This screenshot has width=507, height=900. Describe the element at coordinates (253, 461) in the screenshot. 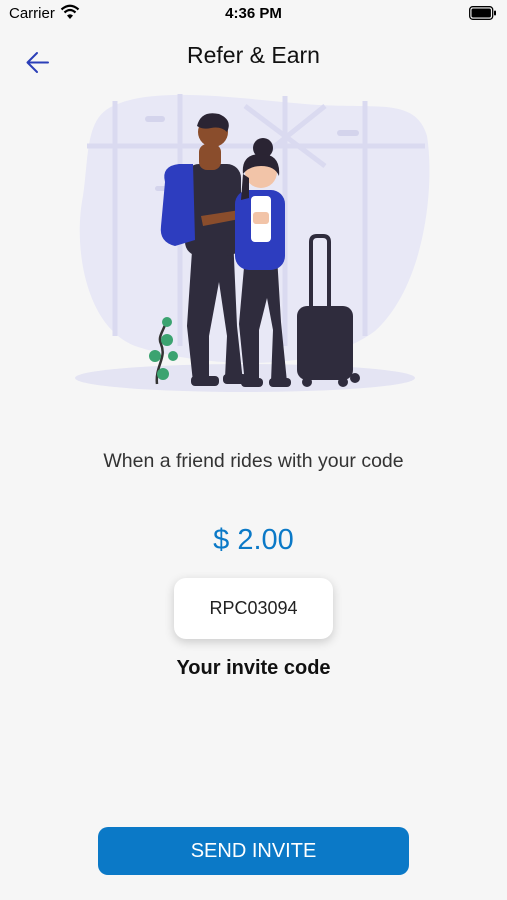

I see `referral-description: When a friend rides with your code` at that location.